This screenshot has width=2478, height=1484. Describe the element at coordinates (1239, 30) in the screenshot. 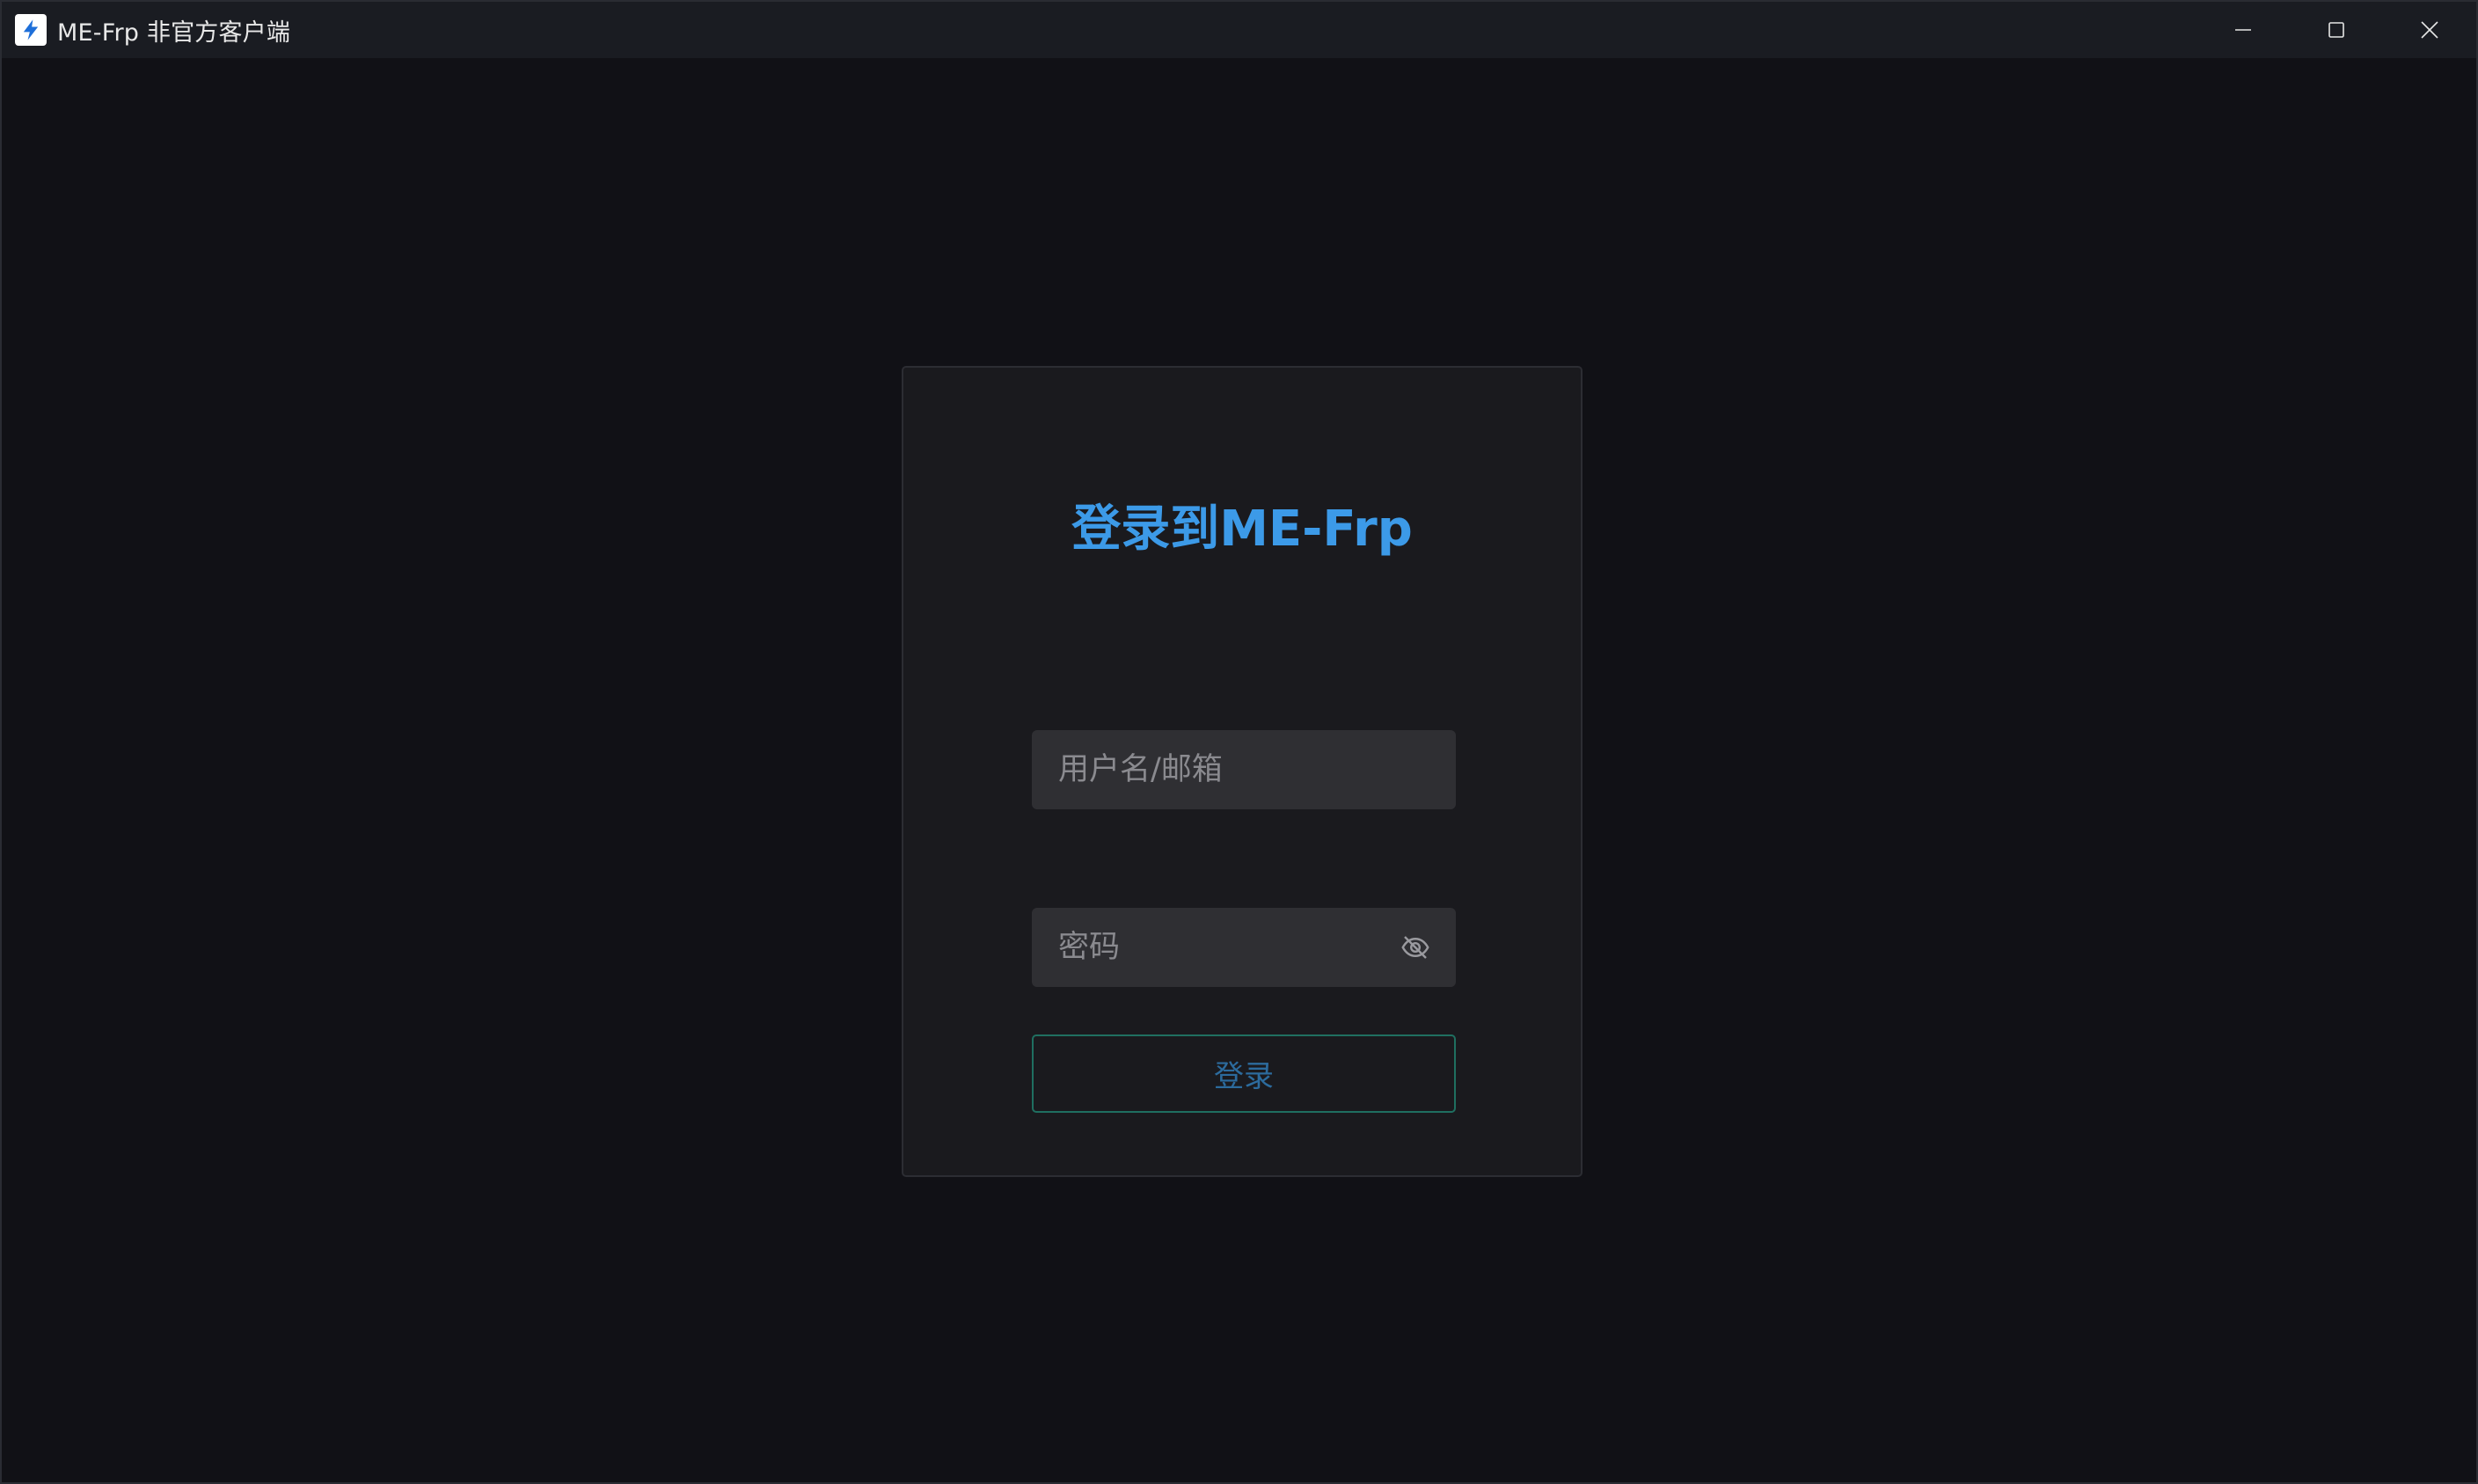

I see `title-bar: ME-Frp 非官方客户端` at that location.